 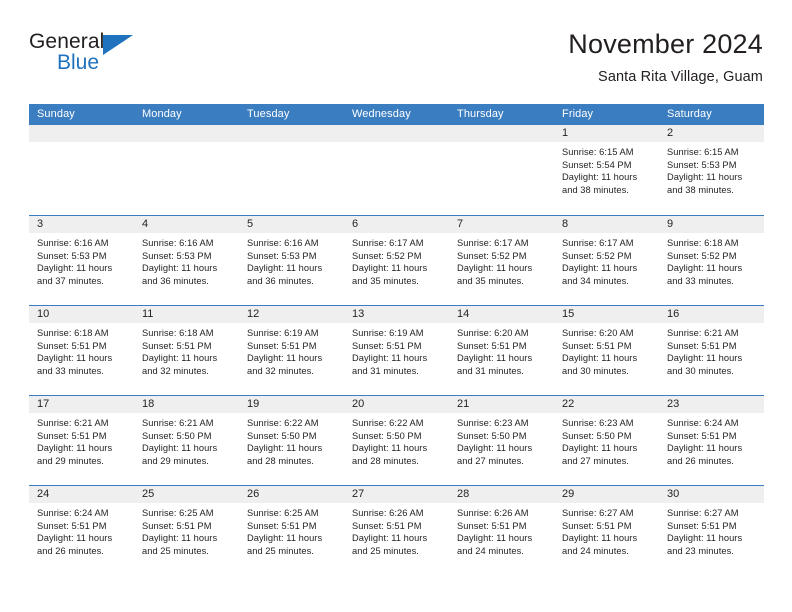 What do you see at coordinates (186, 170) in the screenshot?
I see `calendar-day-cell-empty` at bounding box center [186, 170].